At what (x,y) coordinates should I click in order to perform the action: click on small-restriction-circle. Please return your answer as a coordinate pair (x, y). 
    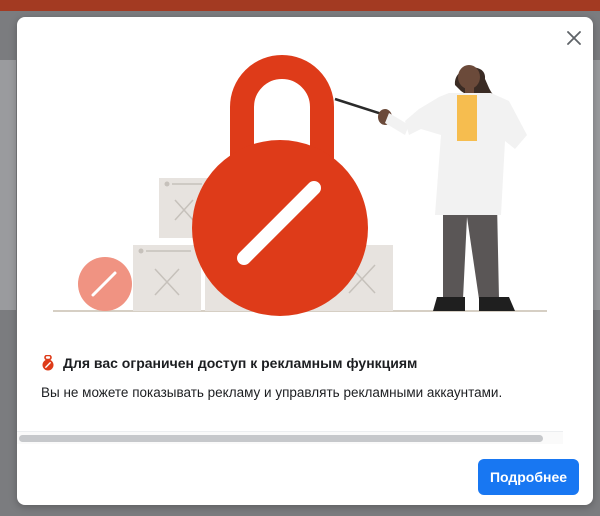
    Looking at the image, I should click on (105, 284).